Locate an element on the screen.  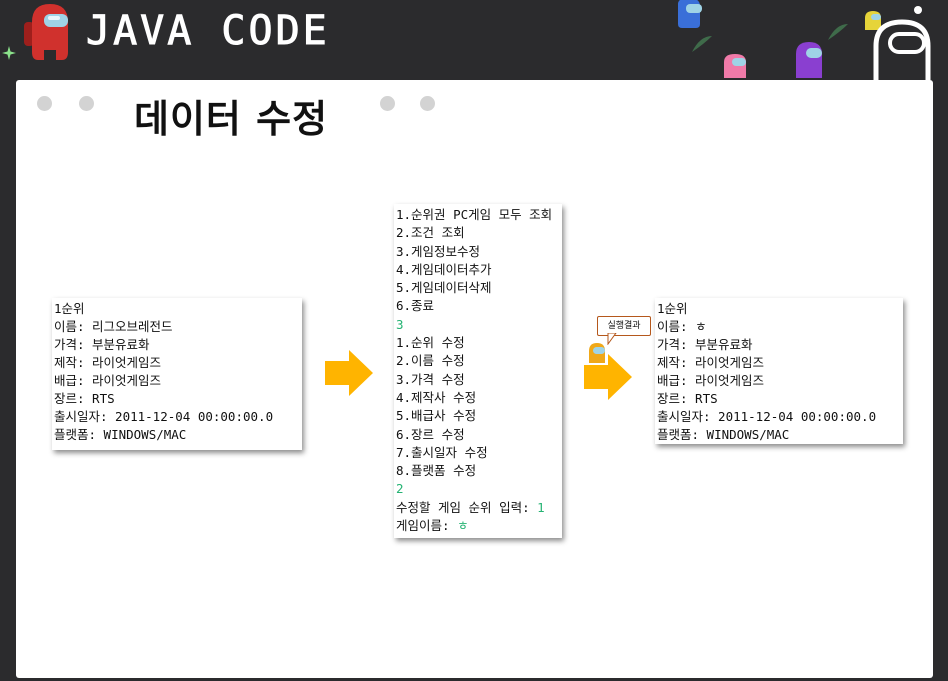
console-line: 3.게임정보수정 is located at coordinates (438, 251).